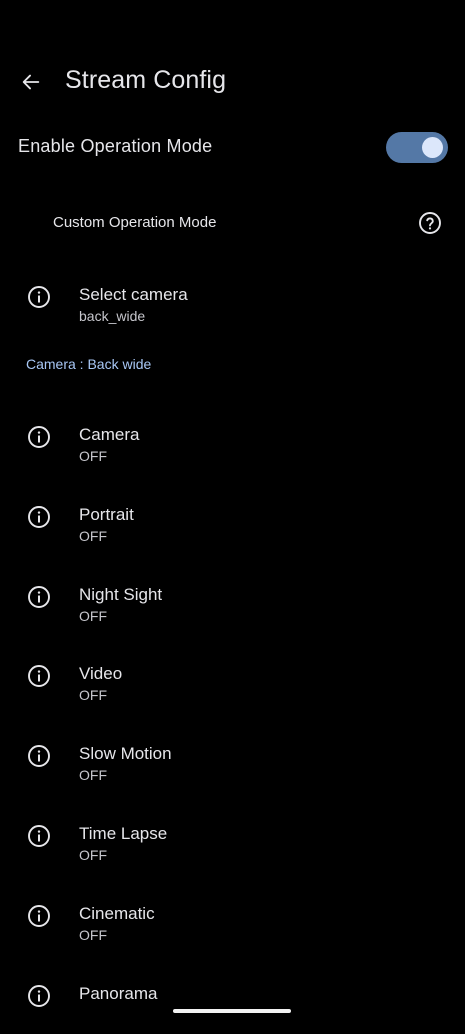 Image resolution: width=465 pixels, height=1034 pixels. I want to click on custom-operation-mode-row: Custom Operation Mode, so click(232, 223).